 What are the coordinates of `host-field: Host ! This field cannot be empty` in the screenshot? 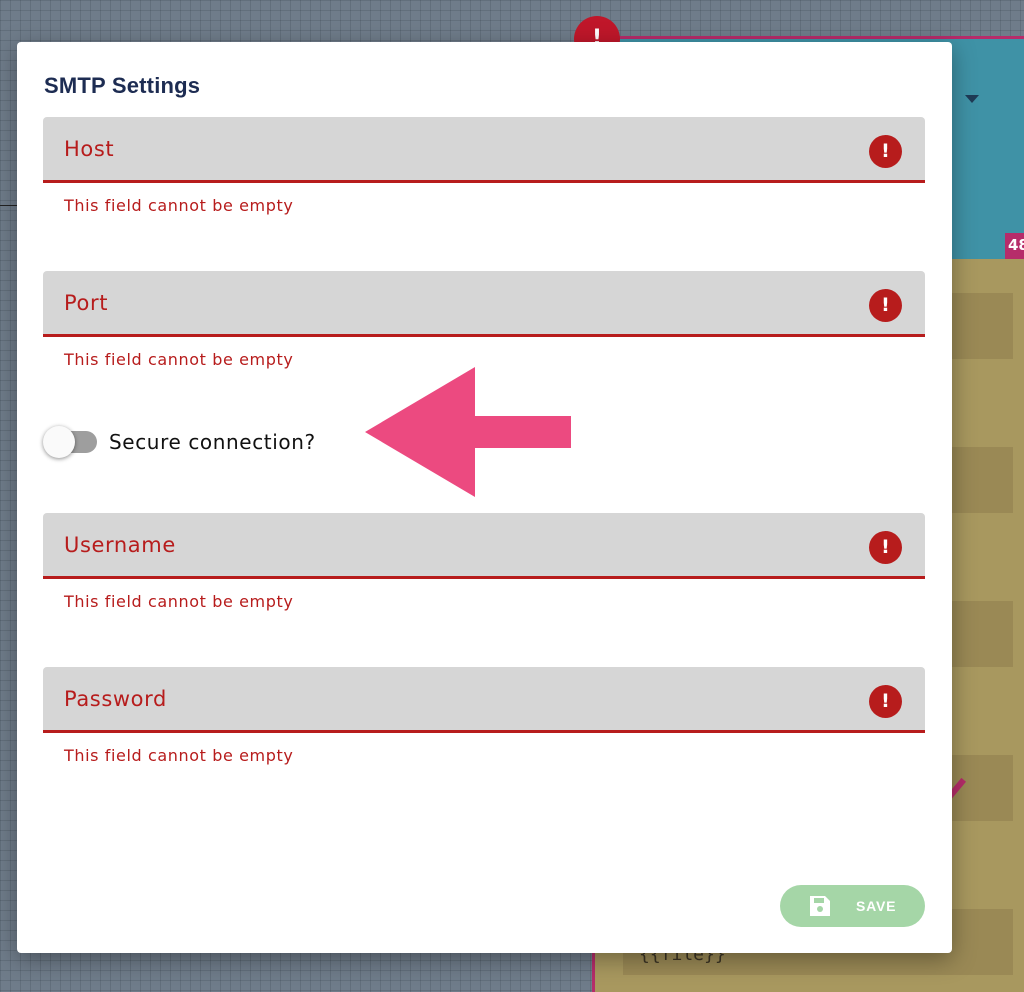 It's located at (484, 166).